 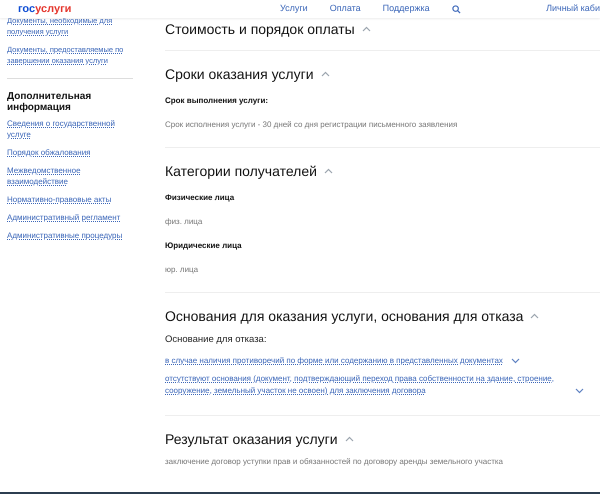 What do you see at coordinates (138, 9) in the screenshot?
I see `logo: госуслуги` at bounding box center [138, 9].